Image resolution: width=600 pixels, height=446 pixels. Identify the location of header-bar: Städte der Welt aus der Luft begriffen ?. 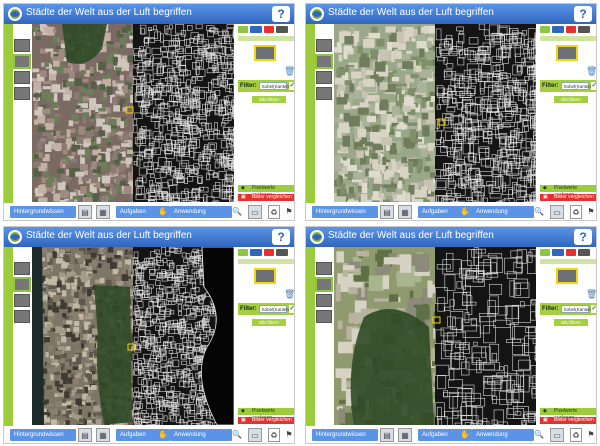
(149, 14).